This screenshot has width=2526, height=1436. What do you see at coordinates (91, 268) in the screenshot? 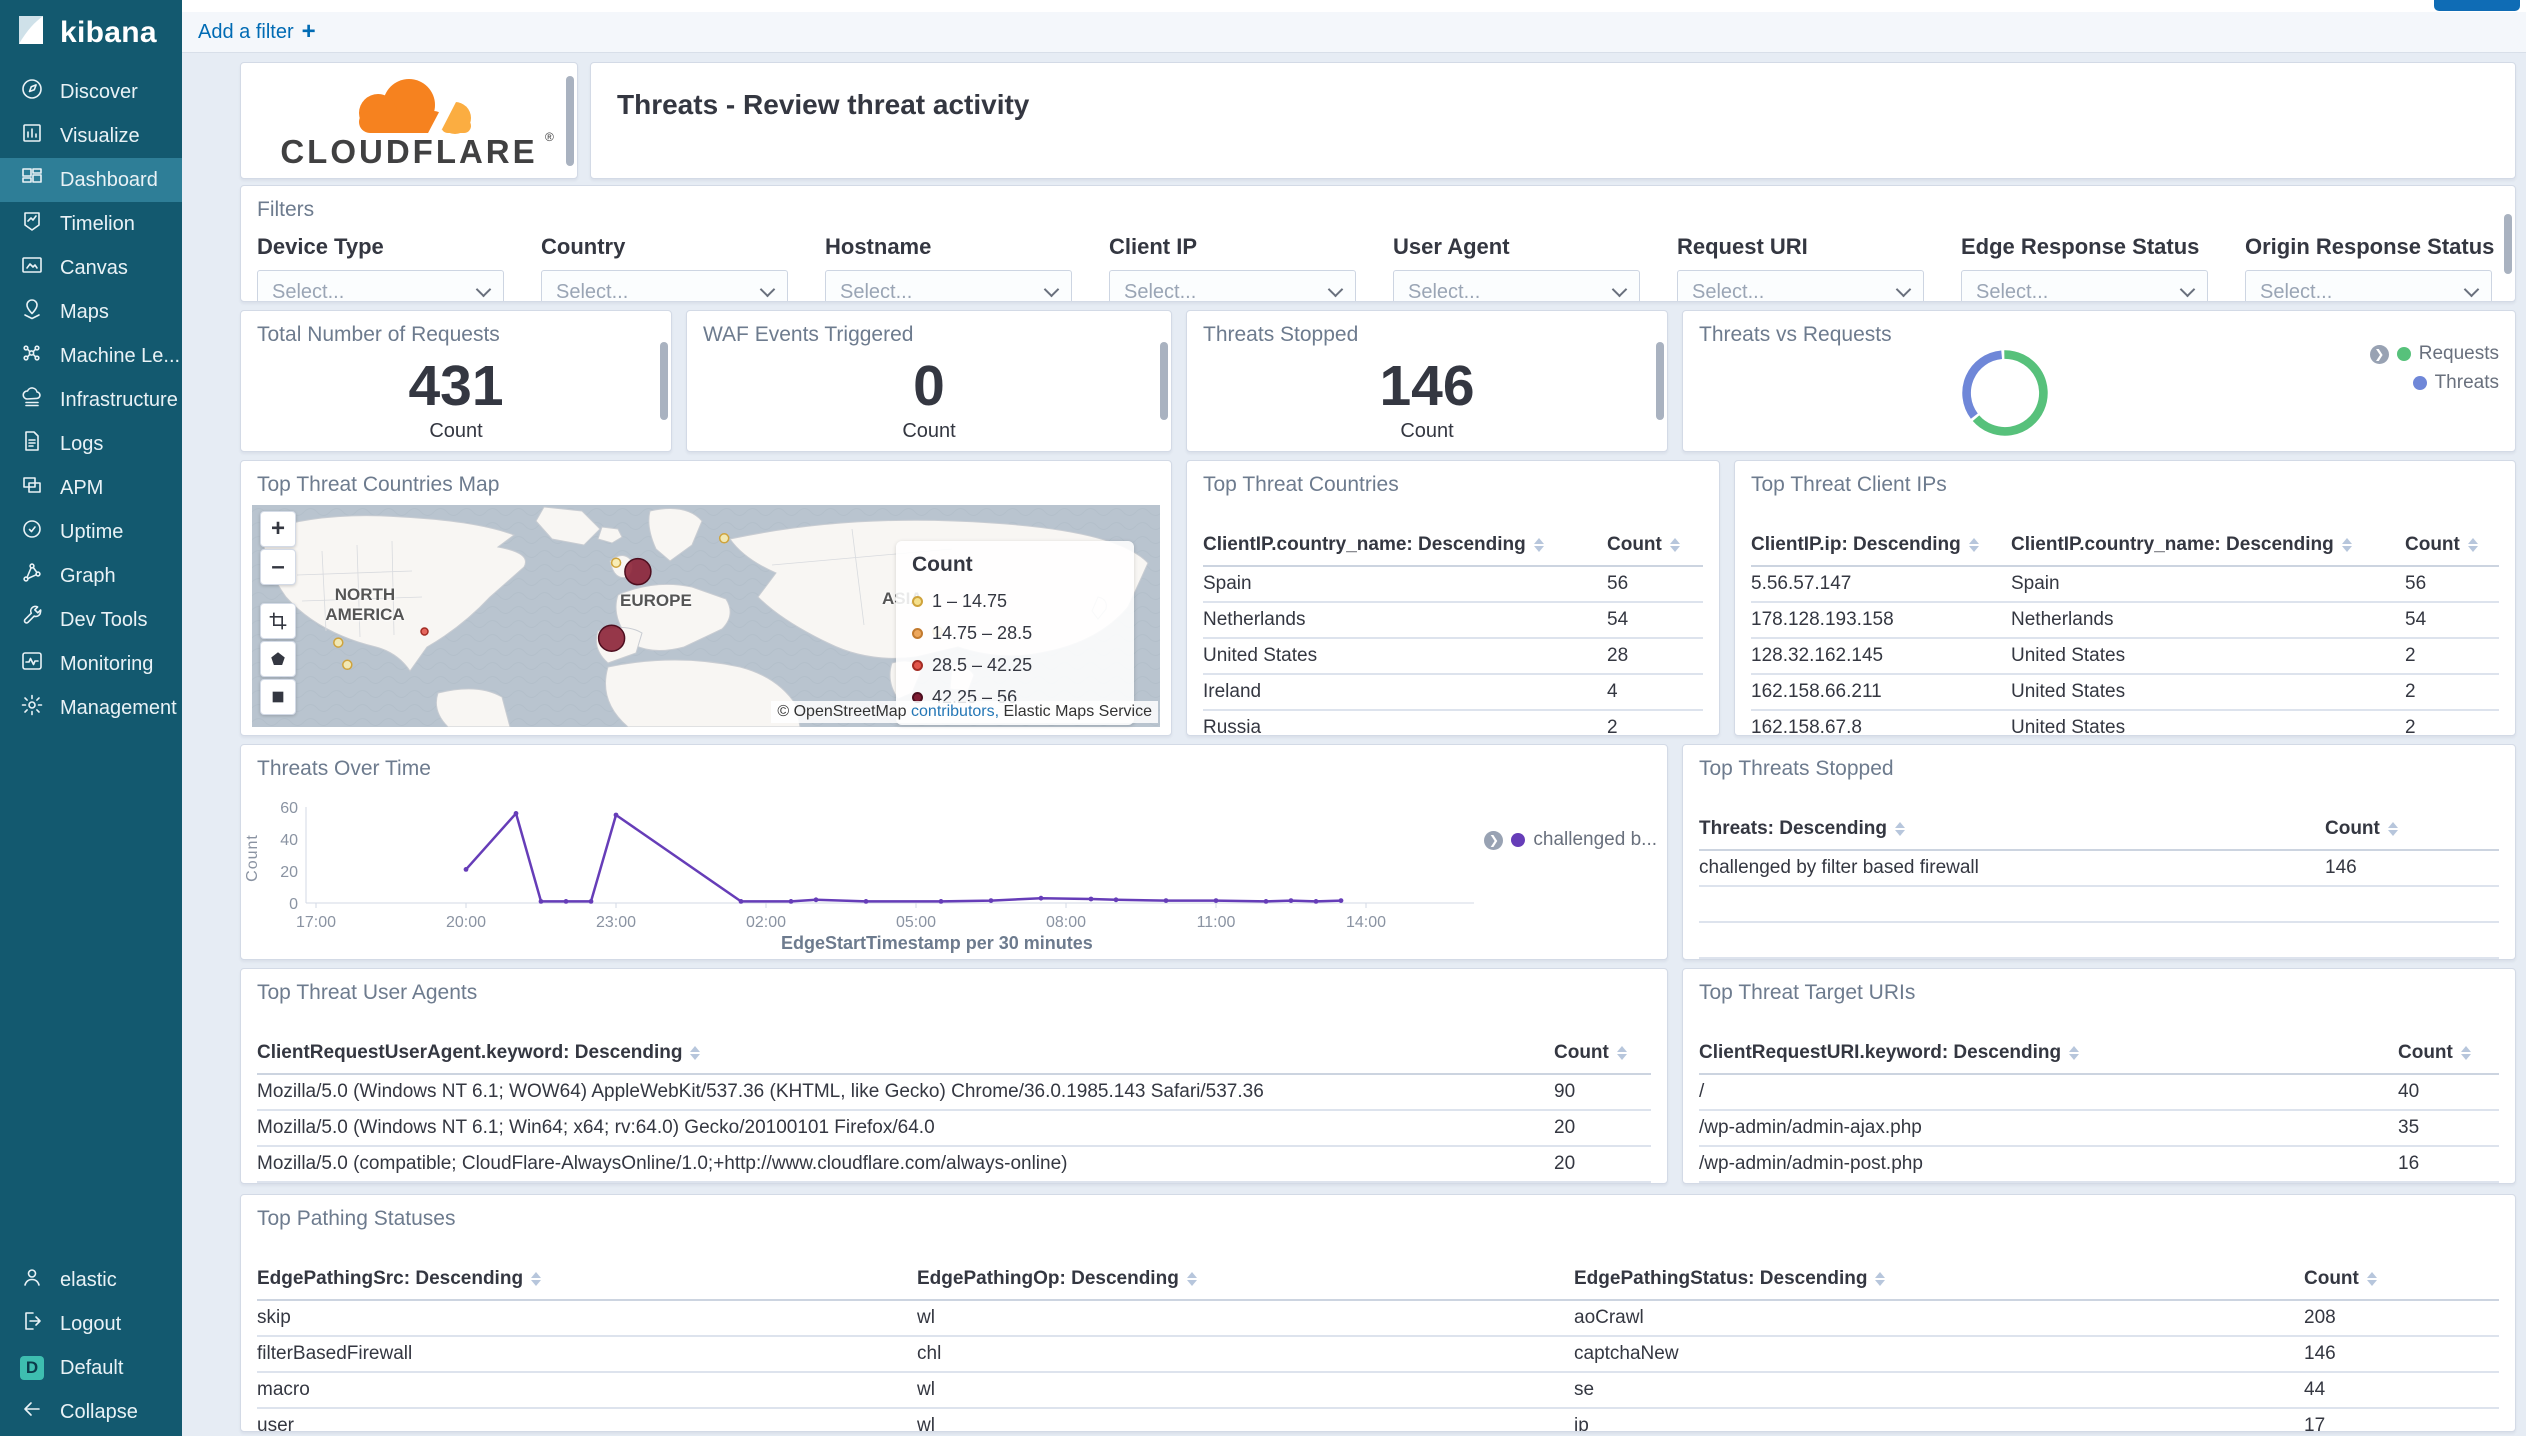
I see `sidebar-item-canvas: Canvas` at bounding box center [91, 268].